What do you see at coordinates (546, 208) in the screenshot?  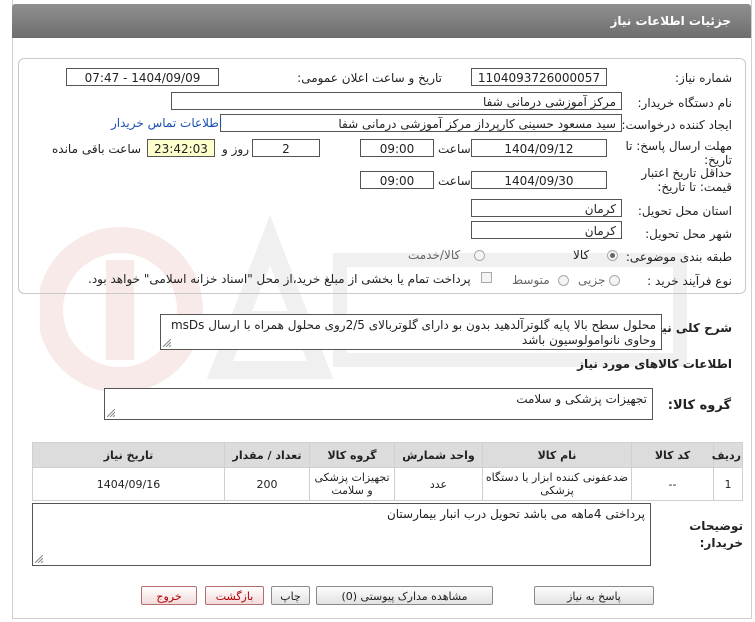 I see `province-field: کرمان` at bounding box center [546, 208].